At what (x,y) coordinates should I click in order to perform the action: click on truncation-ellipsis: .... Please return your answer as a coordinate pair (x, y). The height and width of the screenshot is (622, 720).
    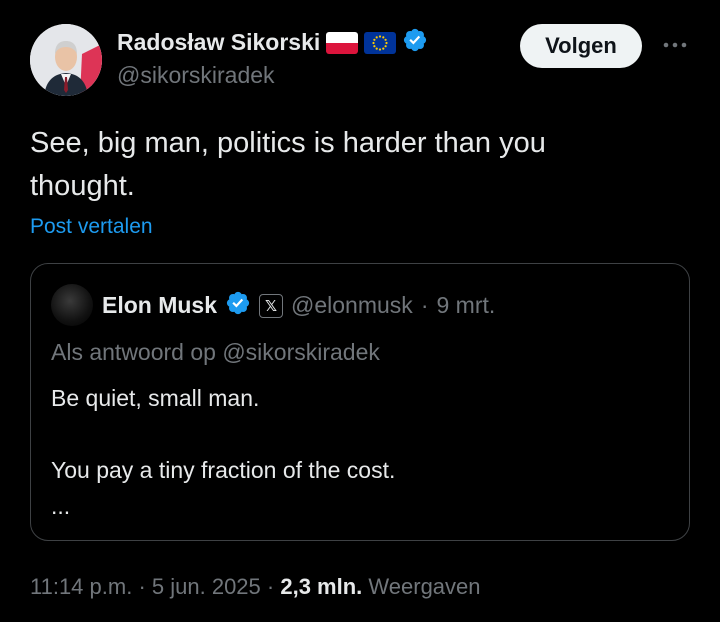
    Looking at the image, I should click on (61, 506).